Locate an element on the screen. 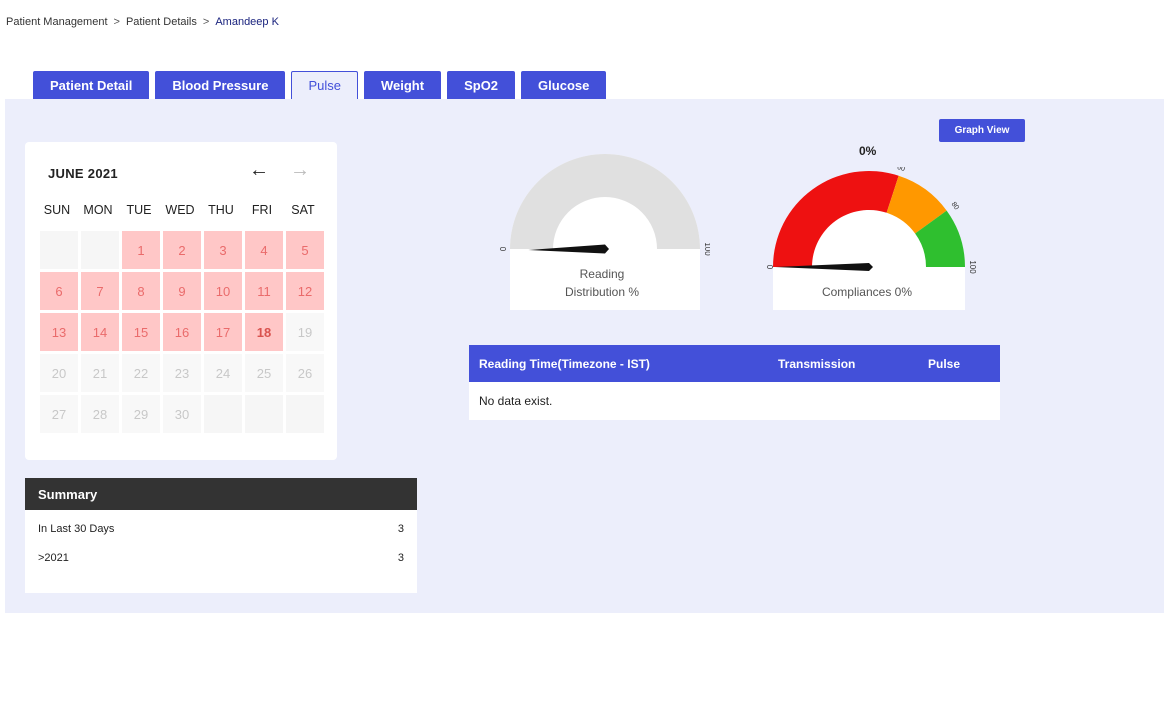 This screenshot has width=1164, height=719. weekday-label: MON is located at coordinates (98, 210).